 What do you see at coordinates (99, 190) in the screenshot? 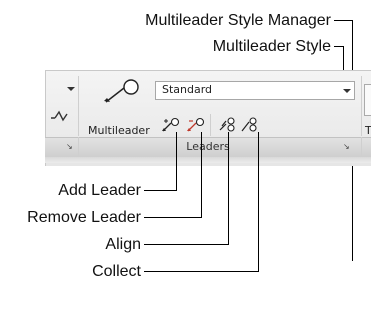
I see `callout-add-leader-label: Add Leader` at bounding box center [99, 190].